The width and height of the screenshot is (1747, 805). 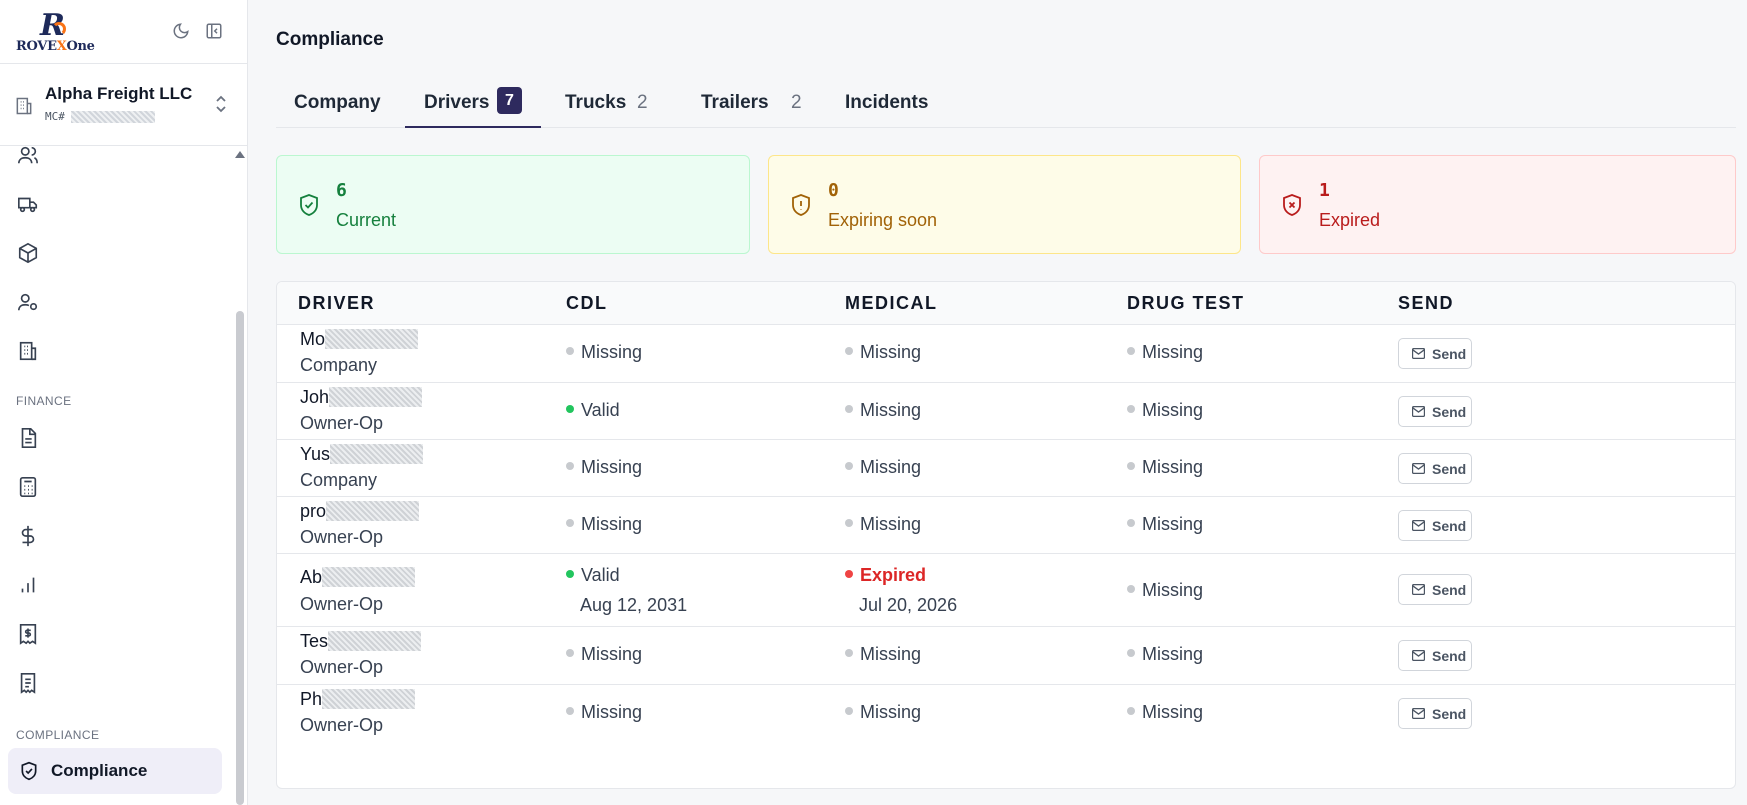 I want to click on collapse-sidebar-icon, so click(x=214, y=31).